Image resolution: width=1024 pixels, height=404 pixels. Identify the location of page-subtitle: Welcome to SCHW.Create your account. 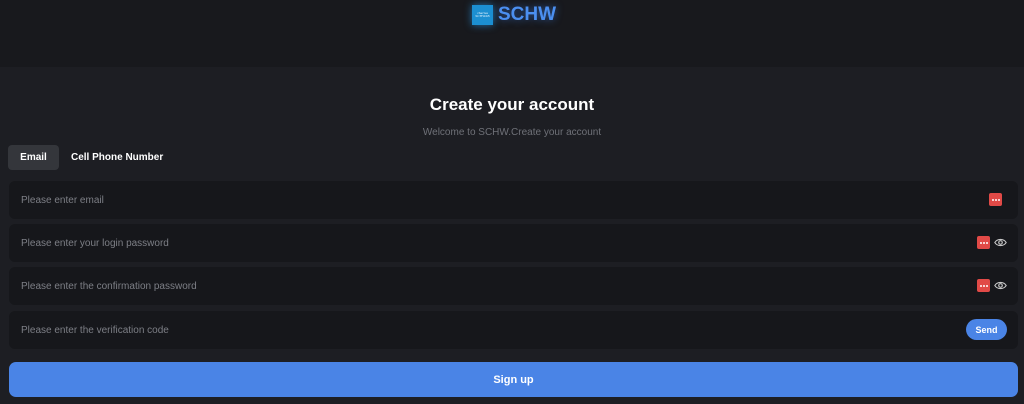
(512, 132).